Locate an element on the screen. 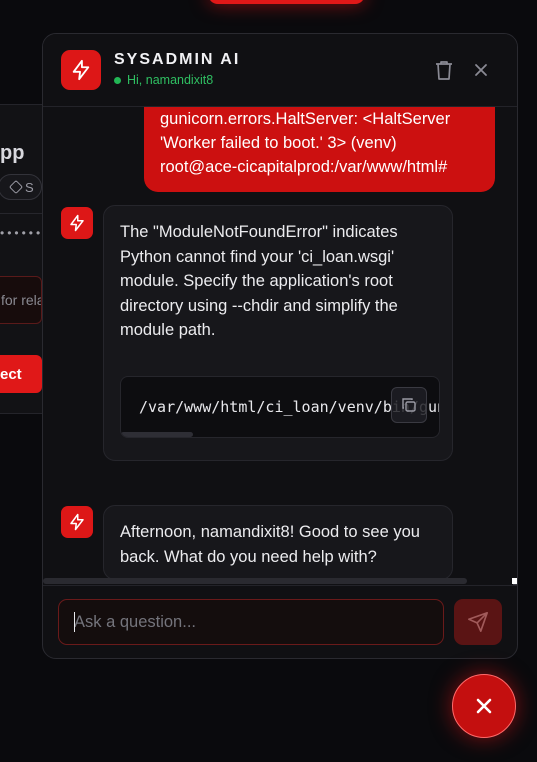  close-assistant-fab is located at coordinates (484, 706).